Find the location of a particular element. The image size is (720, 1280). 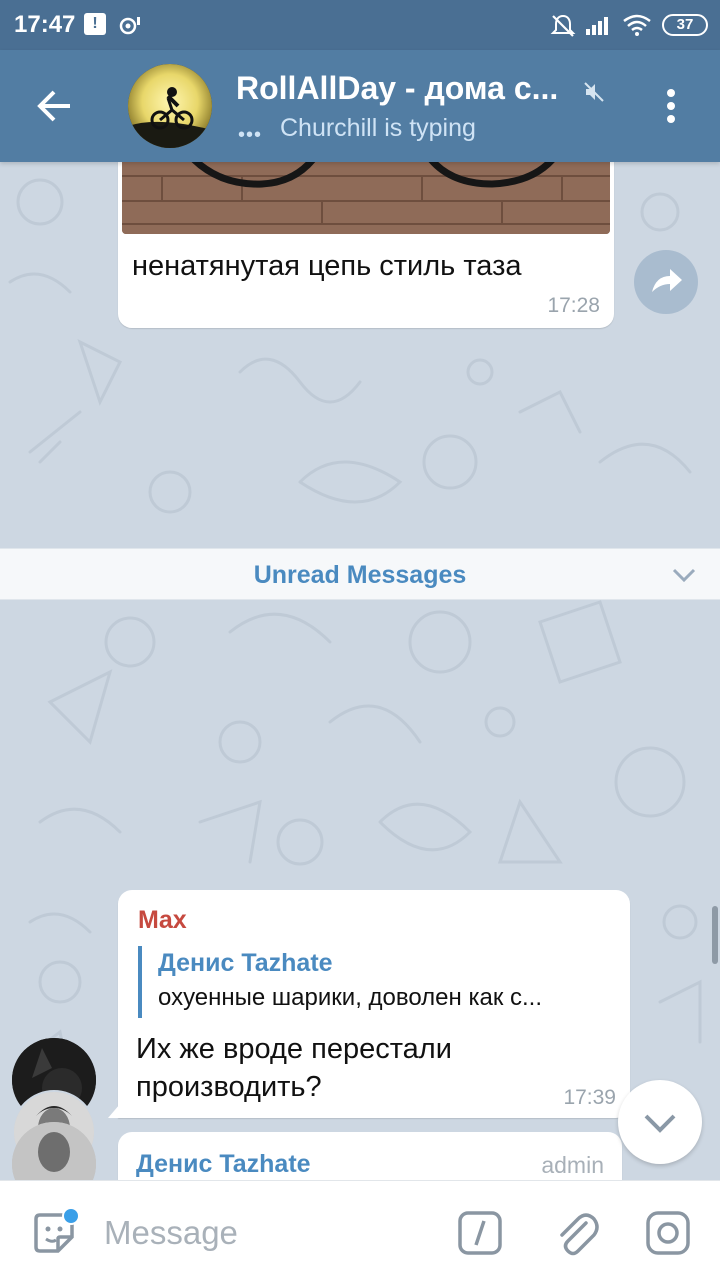

bike-wheels-image is located at coordinates (366, 198).